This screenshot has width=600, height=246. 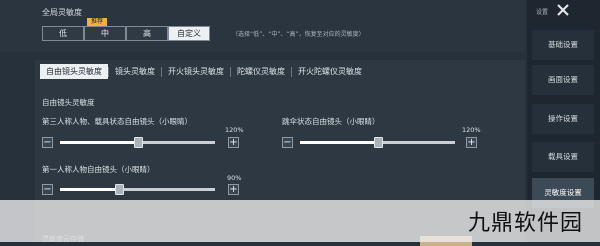 I want to click on slider-value: 90%, so click(x=234, y=178).